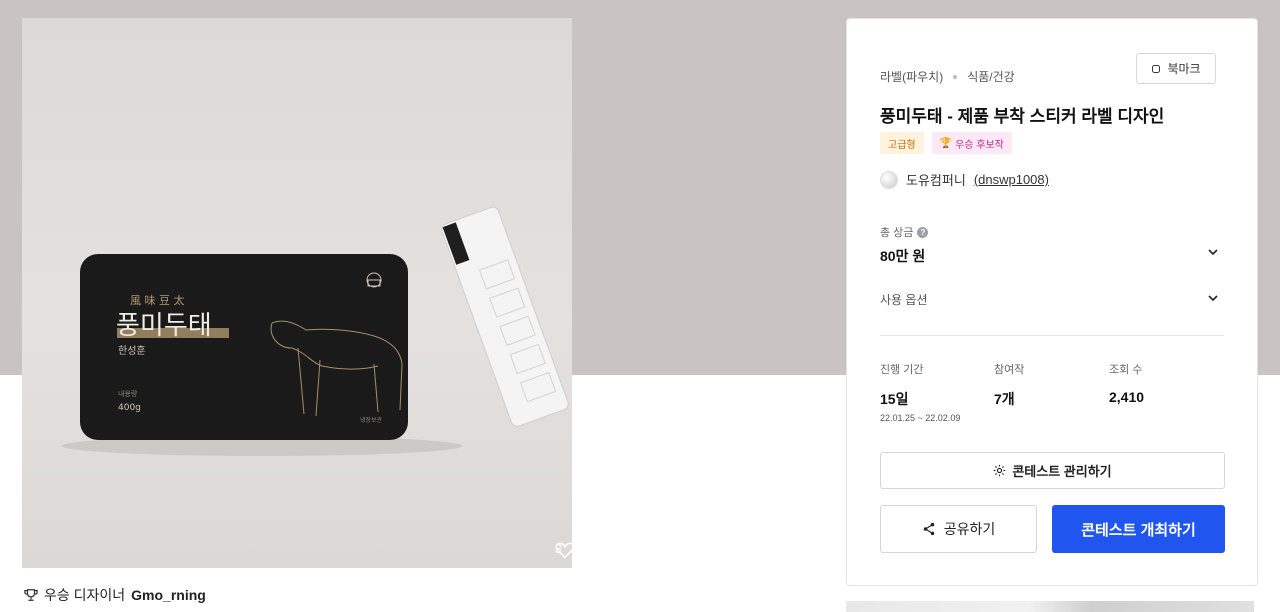 The width and height of the screenshot is (1280, 612). I want to click on stat-period: 진행 기간 15일 22.01.25 ~ 22.02.09, so click(920, 392).